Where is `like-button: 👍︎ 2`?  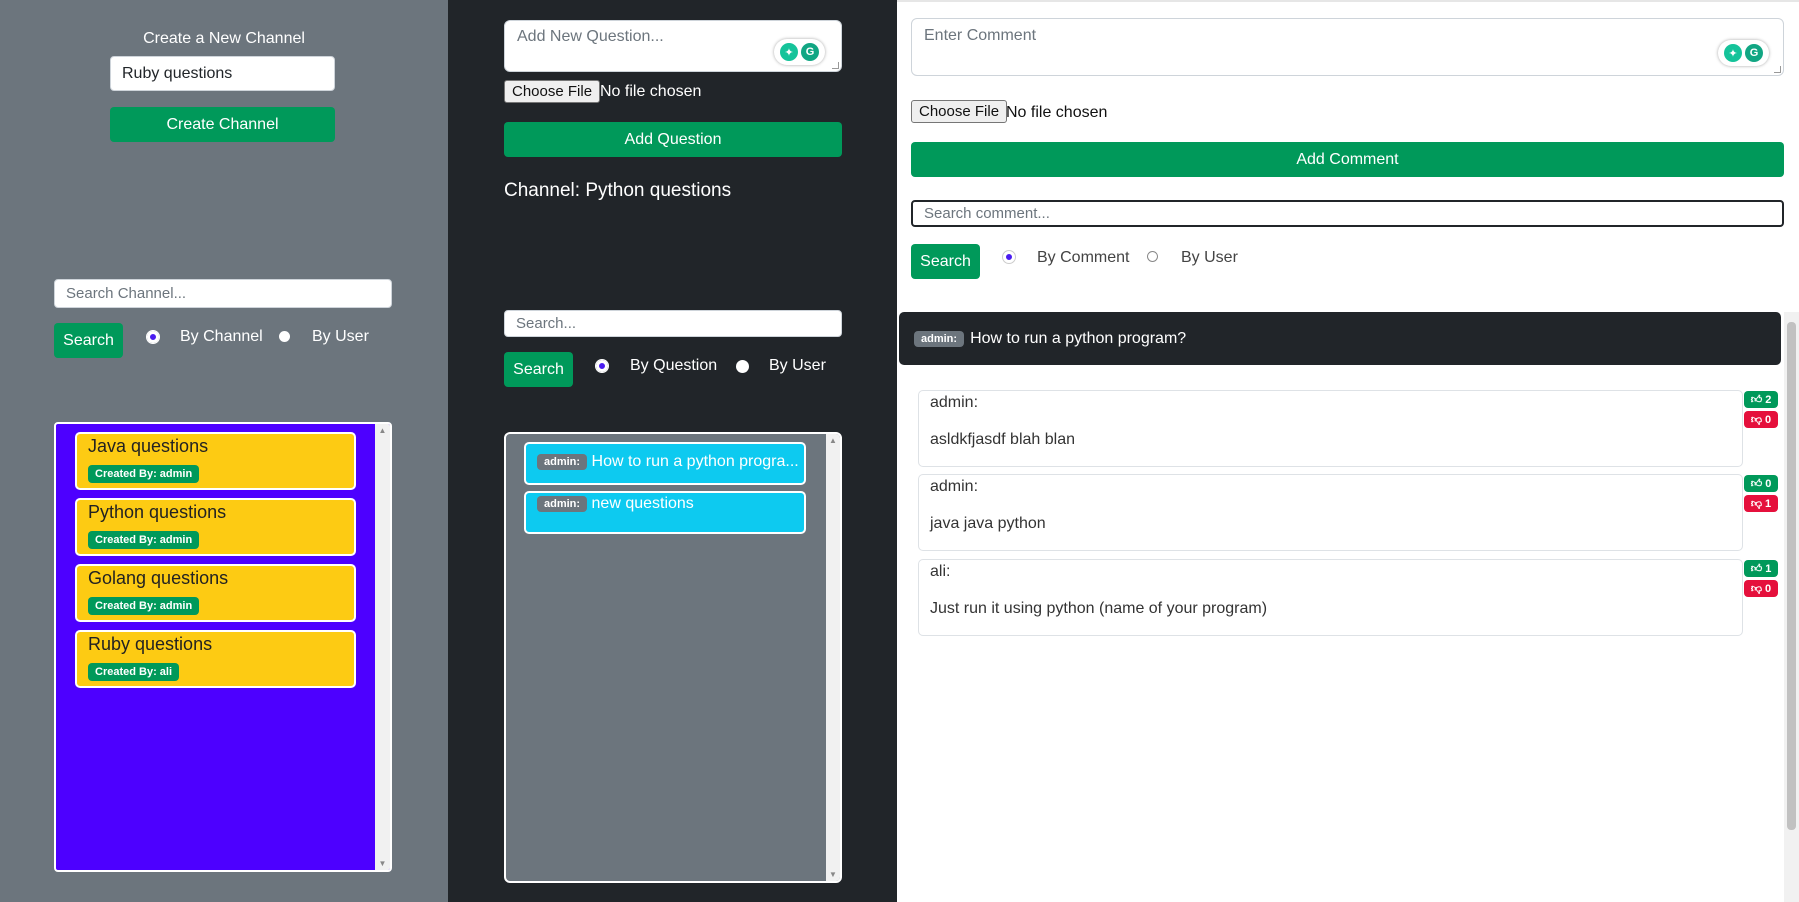
like-button: 👍︎ 2 is located at coordinates (1761, 399).